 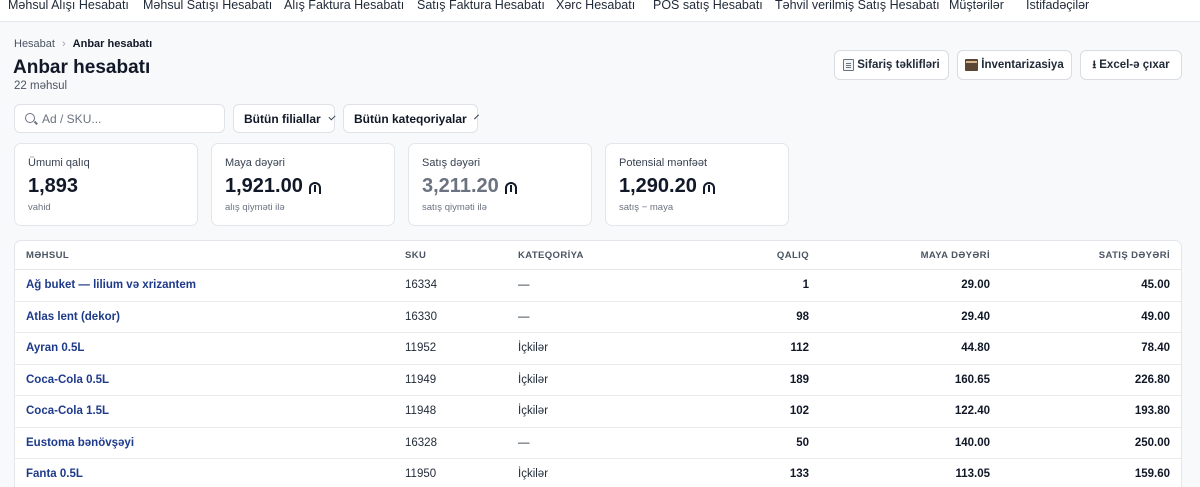 I want to click on branch-select: Bütün filiallar, so click(x=284, y=118).